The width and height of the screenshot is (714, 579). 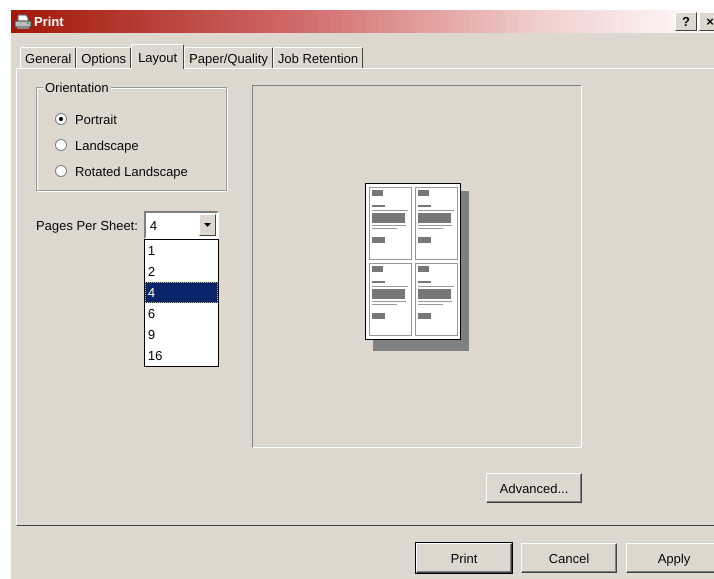 What do you see at coordinates (107, 145) in the screenshot?
I see `radio-label: Landscape` at bounding box center [107, 145].